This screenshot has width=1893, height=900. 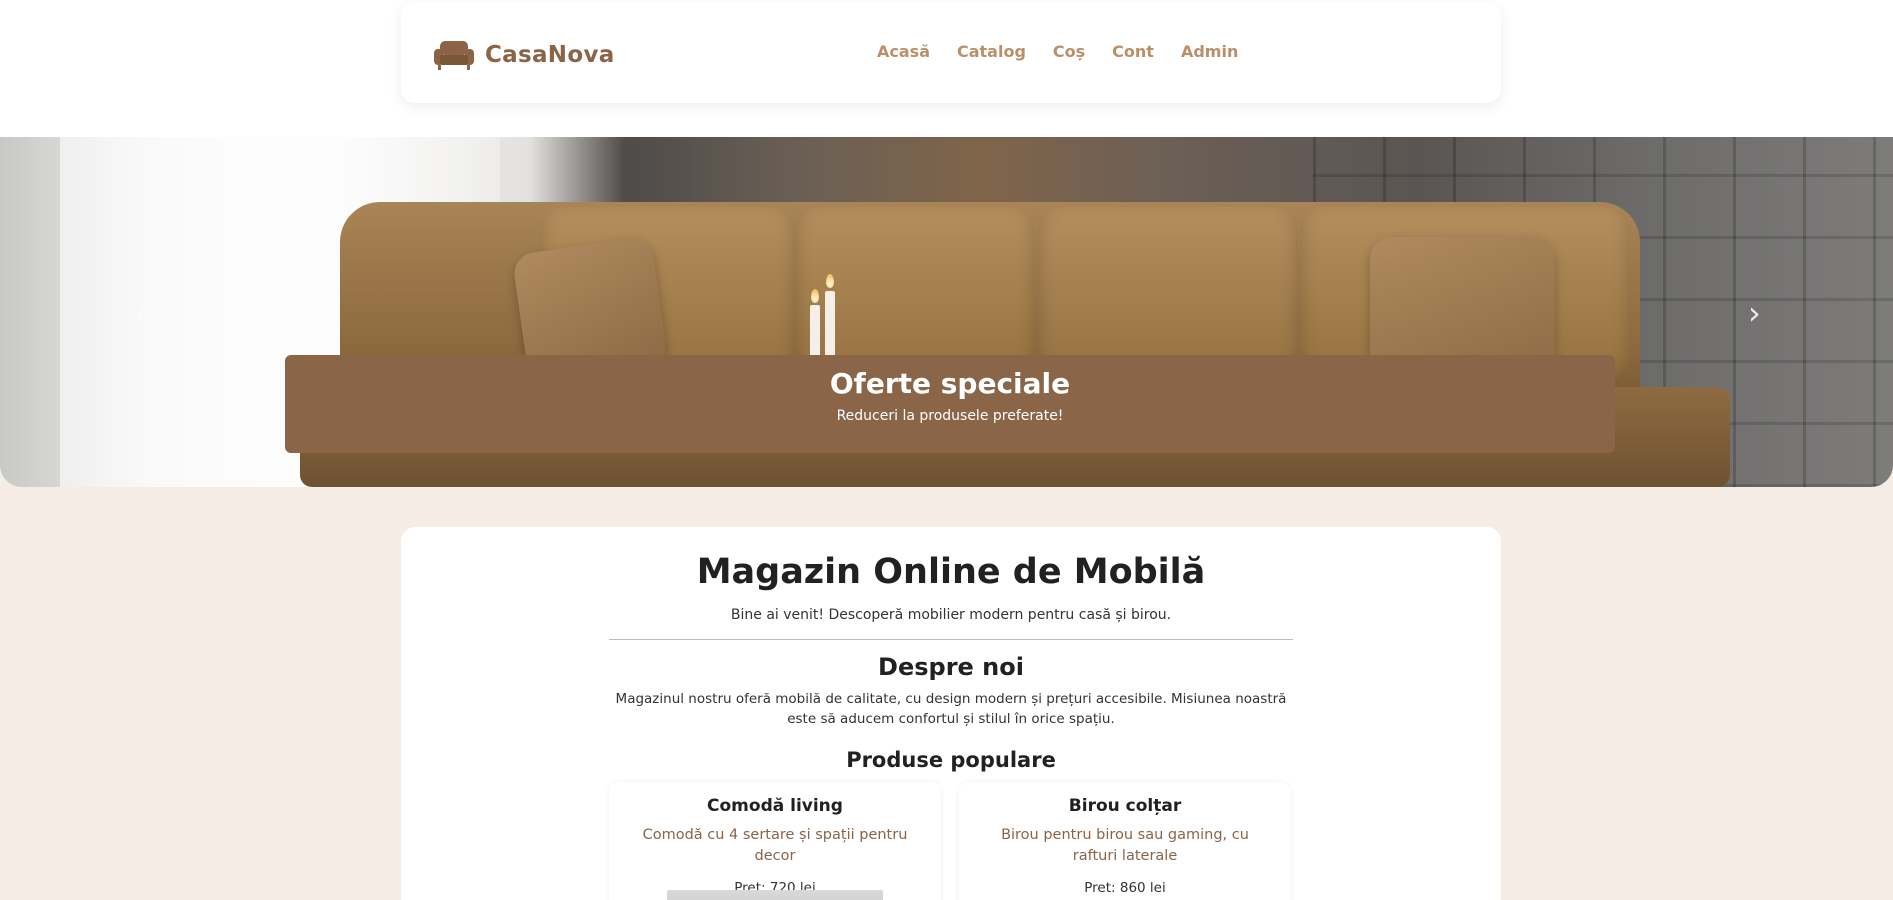 What do you see at coordinates (951, 667) in the screenshot?
I see `about-title: Despre noi` at bounding box center [951, 667].